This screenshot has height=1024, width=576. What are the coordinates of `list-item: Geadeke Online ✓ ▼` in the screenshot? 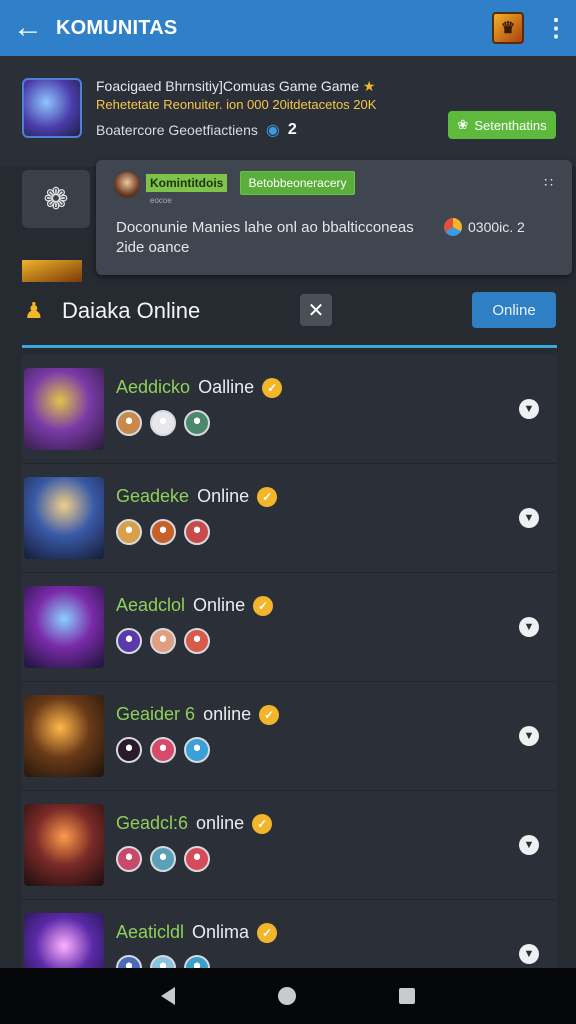 It's located at (289, 518).